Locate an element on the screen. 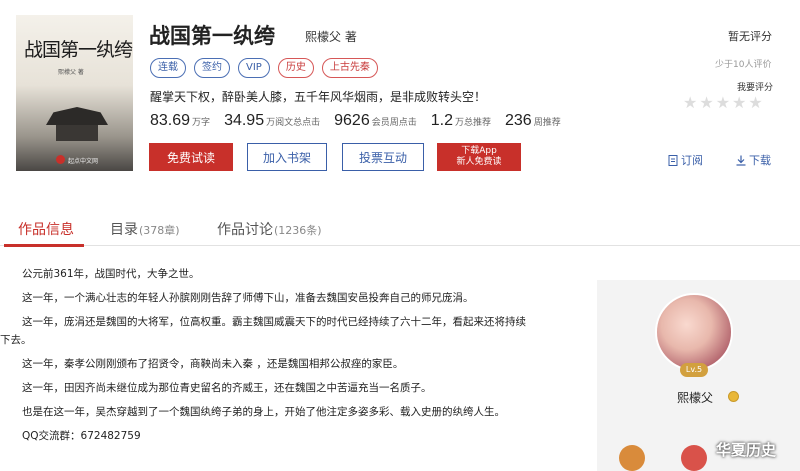  cover-author: 熙檬父 著 is located at coordinates (71, 72).